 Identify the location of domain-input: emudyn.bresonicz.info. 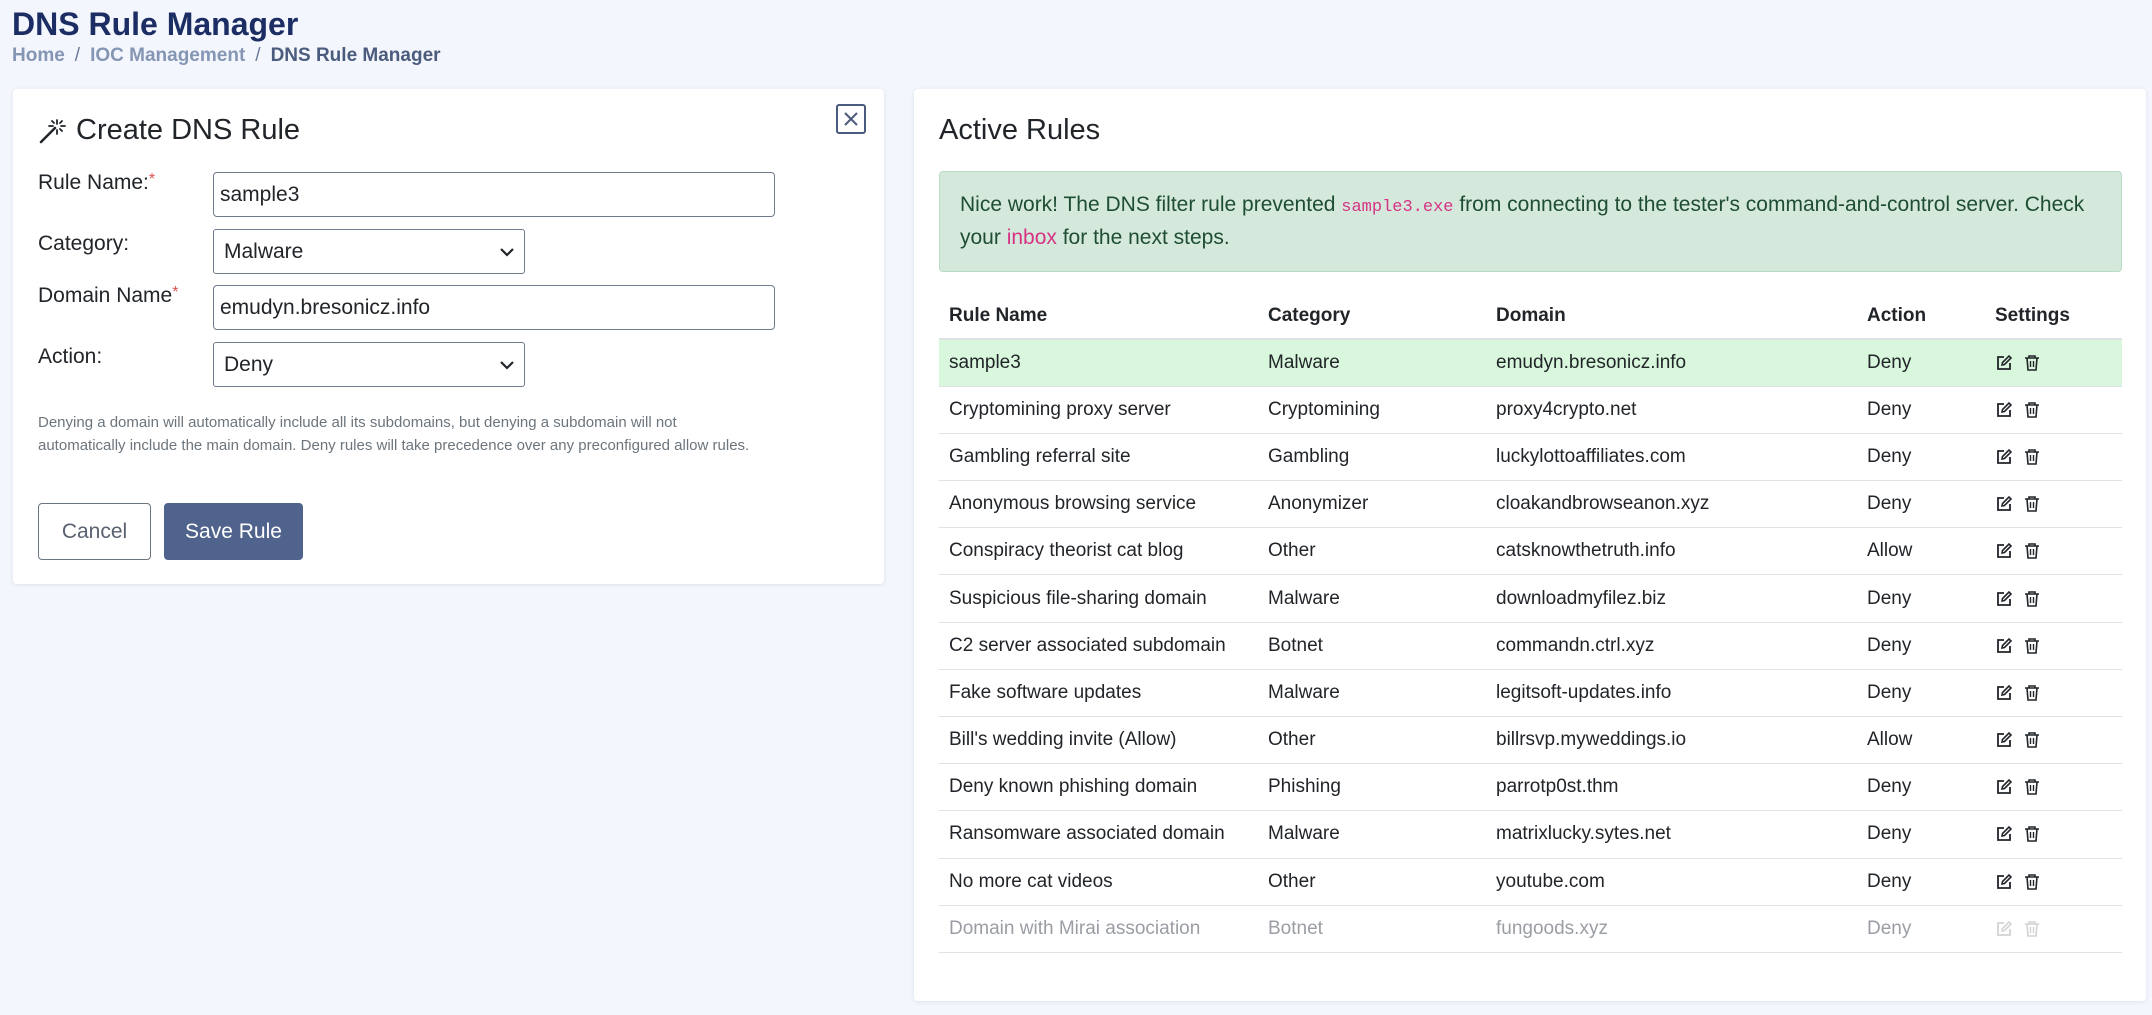
(494, 307).